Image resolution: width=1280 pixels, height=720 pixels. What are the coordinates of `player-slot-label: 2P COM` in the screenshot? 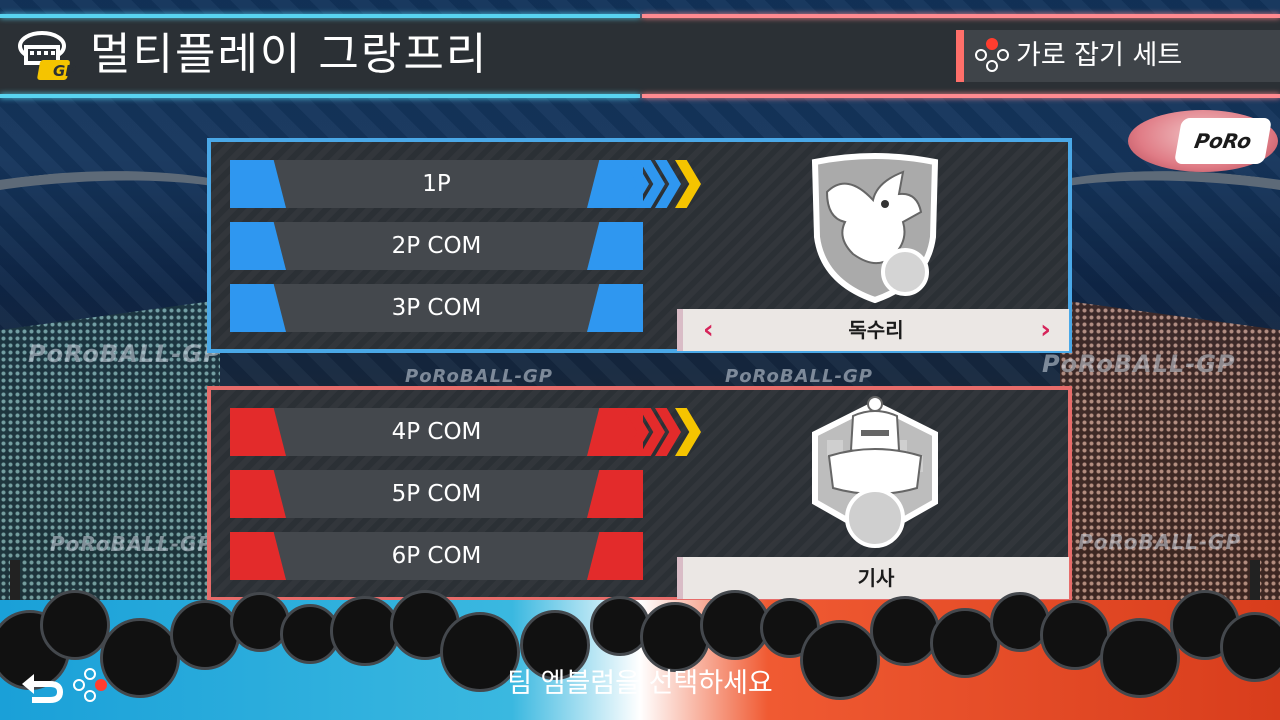 It's located at (436, 246).